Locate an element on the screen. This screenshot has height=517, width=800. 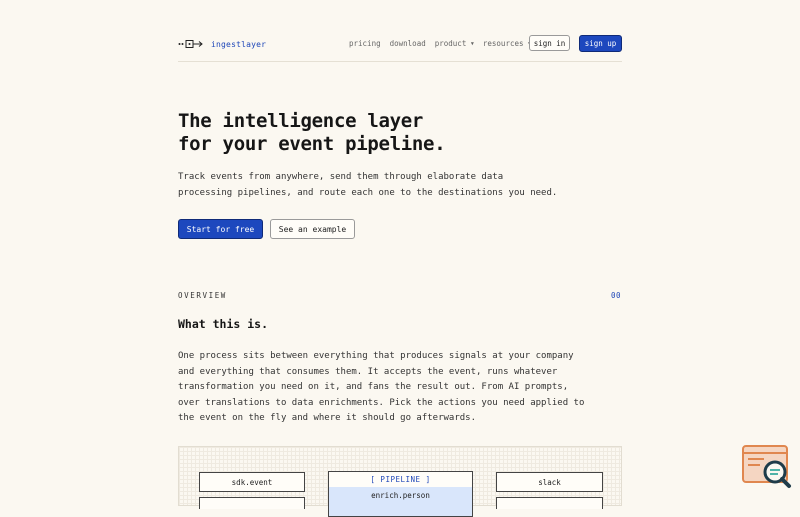
search-widget-icon is located at coordinates (767, 467).